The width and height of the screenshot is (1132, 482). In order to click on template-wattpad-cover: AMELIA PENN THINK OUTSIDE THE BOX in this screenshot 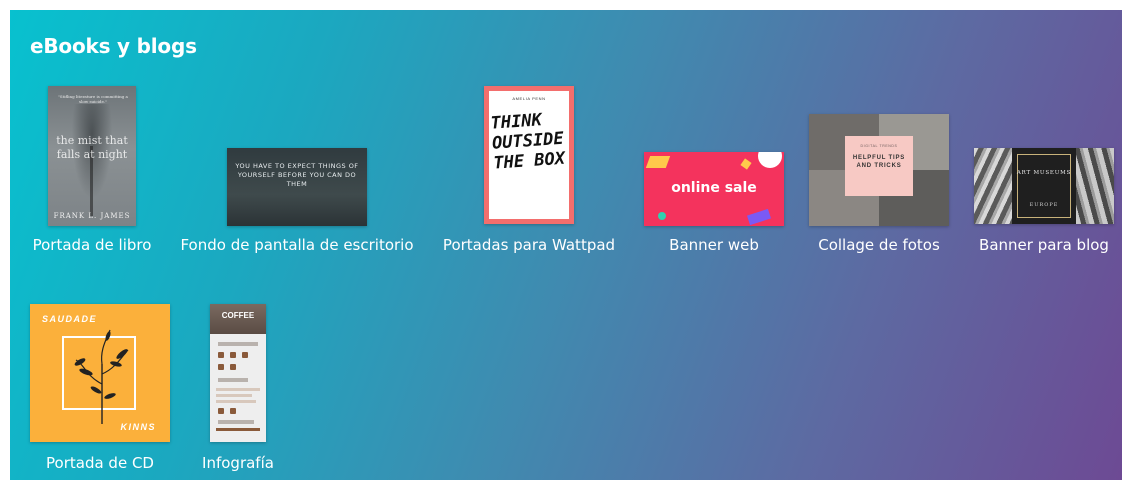, I will do `click(529, 156)`.